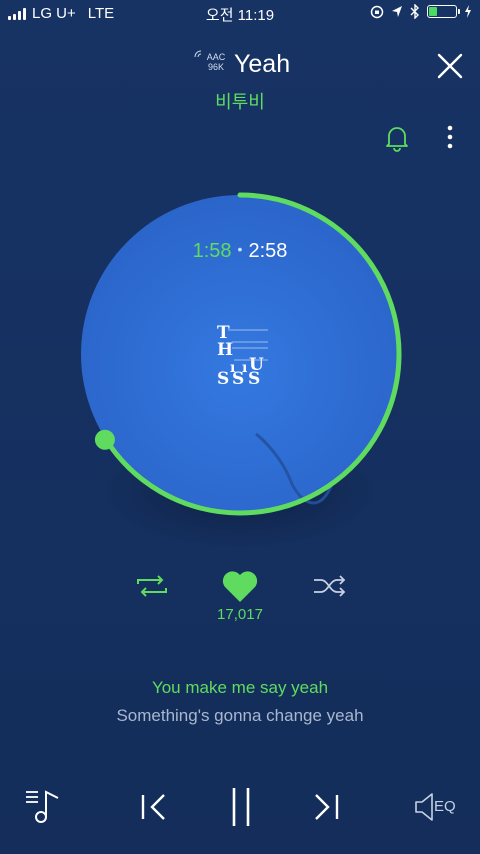 The width and height of the screenshot is (480, 854). Describe the element at coordinates (414, 11) in the screenshot. I see `bluetooth-icon` at that location.